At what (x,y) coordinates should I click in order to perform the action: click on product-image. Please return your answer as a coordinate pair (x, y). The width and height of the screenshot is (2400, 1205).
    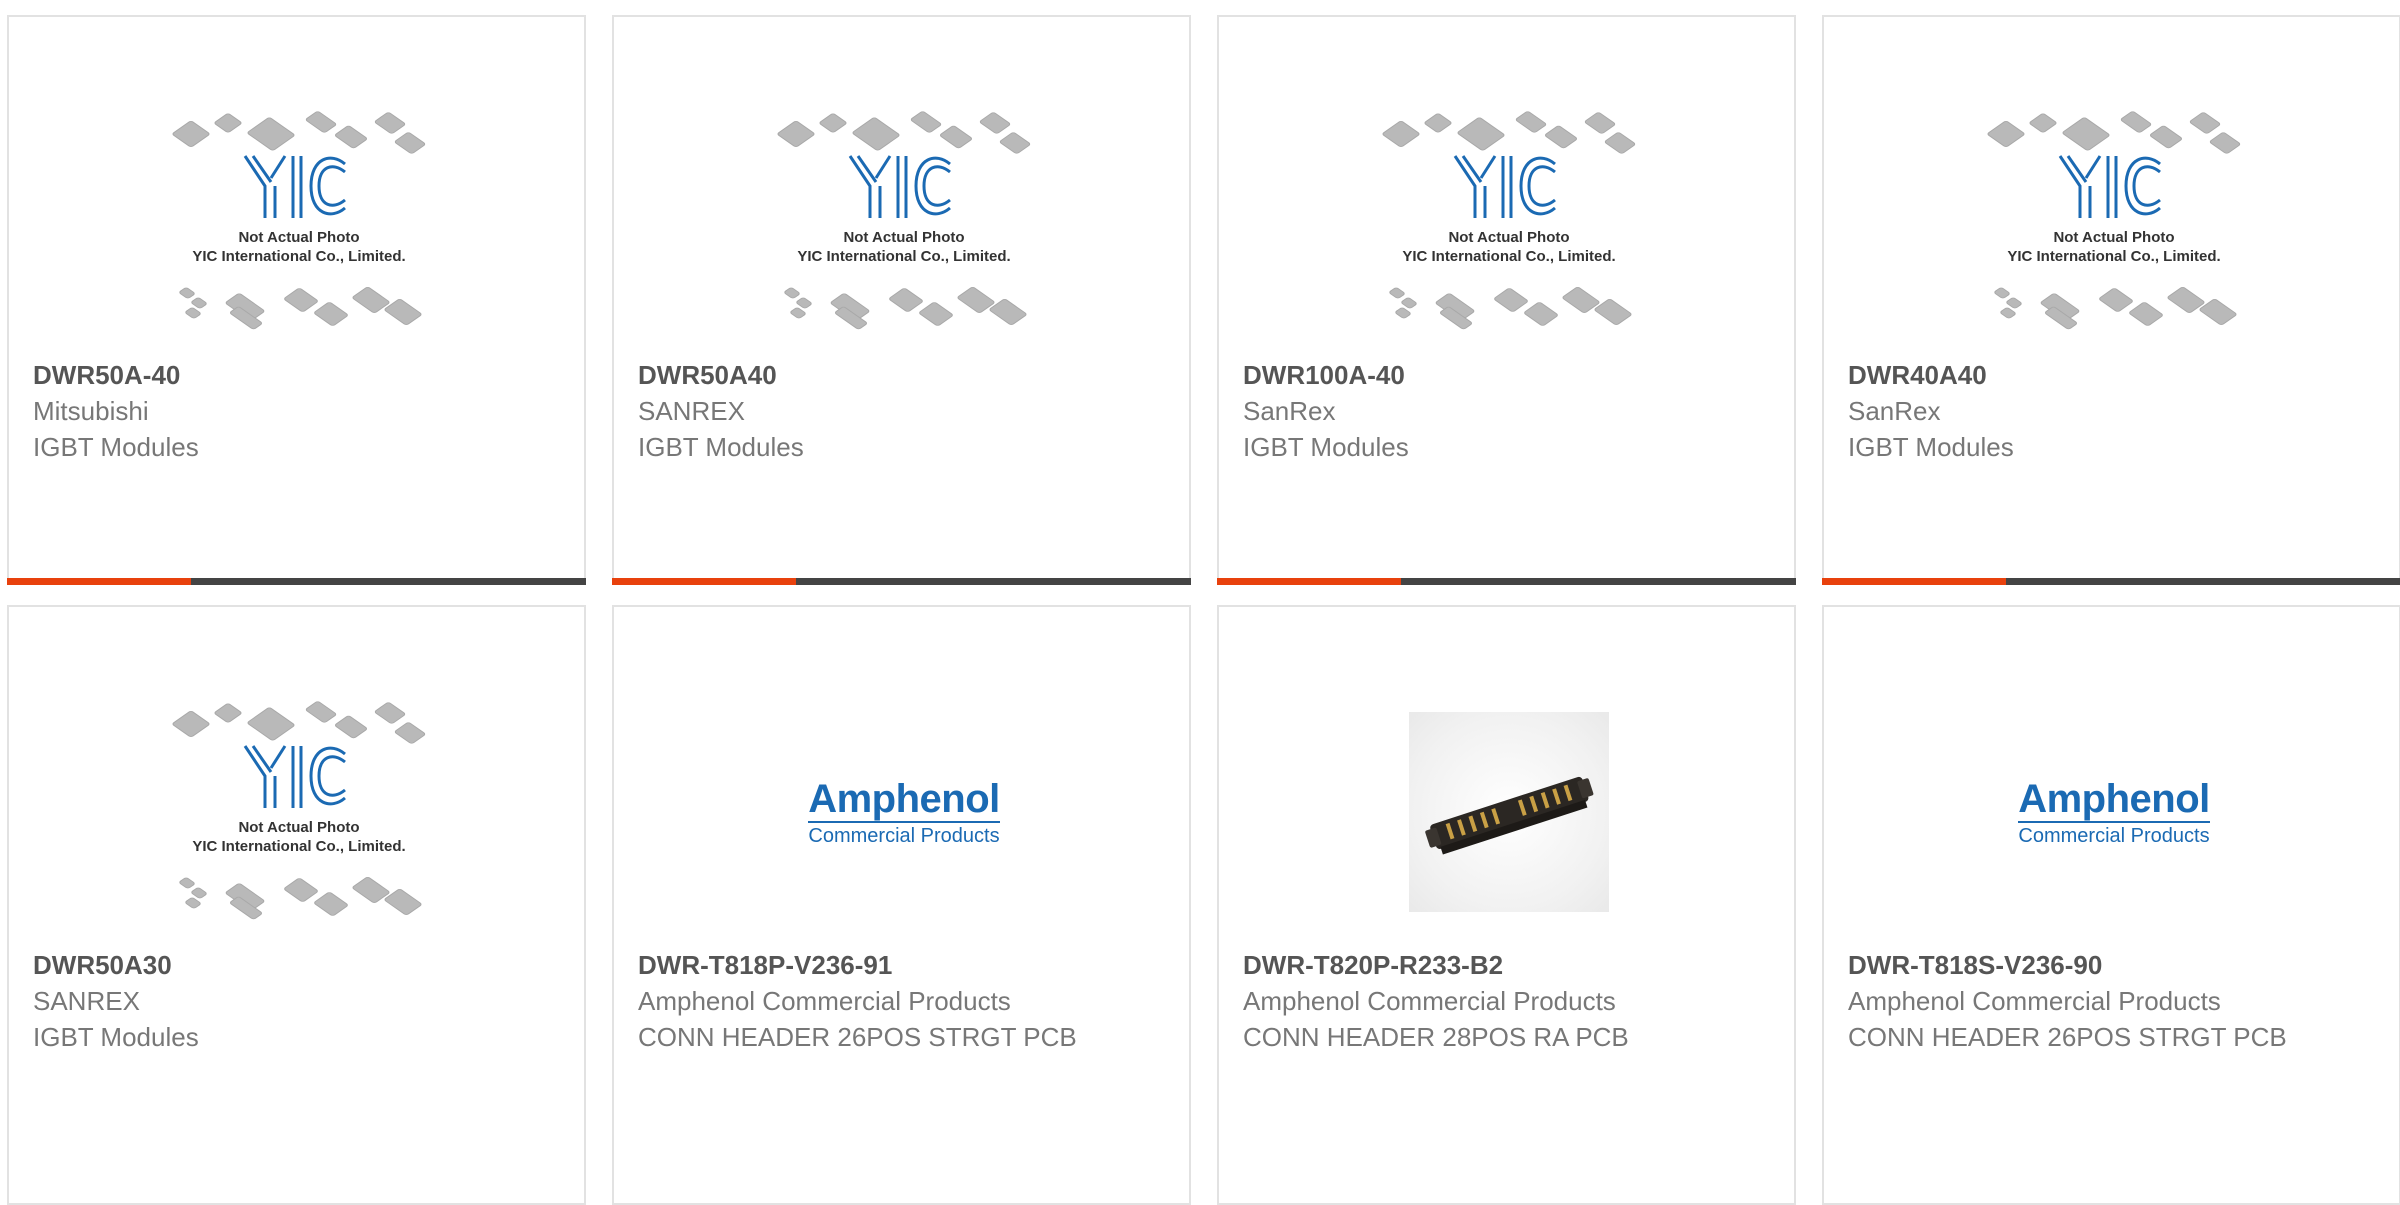
    Looking at the image, I should click on (1509, 812).